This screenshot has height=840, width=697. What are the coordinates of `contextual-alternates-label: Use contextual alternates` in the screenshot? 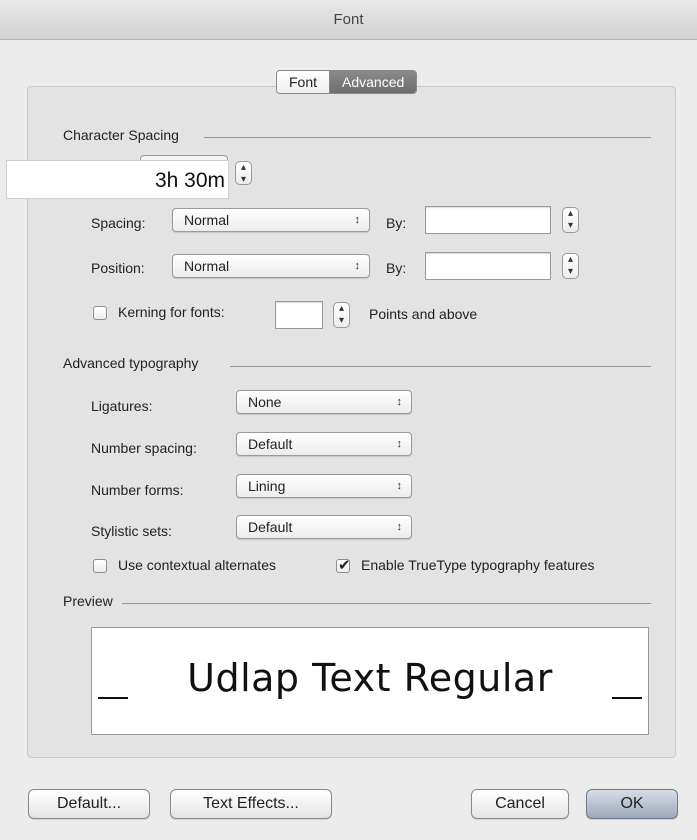 It's located at (197, 565).